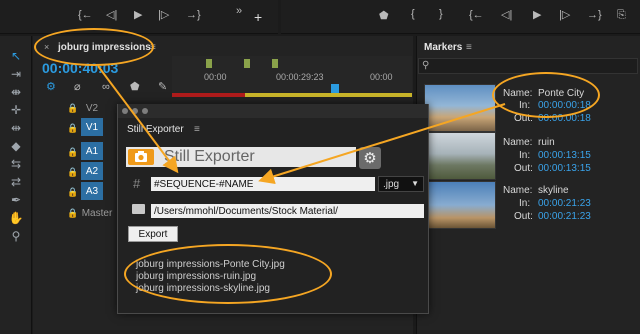 The width and height of the screenshot is (640, 334). I want to click on slide-icon: ⇄, so click(16, 182).